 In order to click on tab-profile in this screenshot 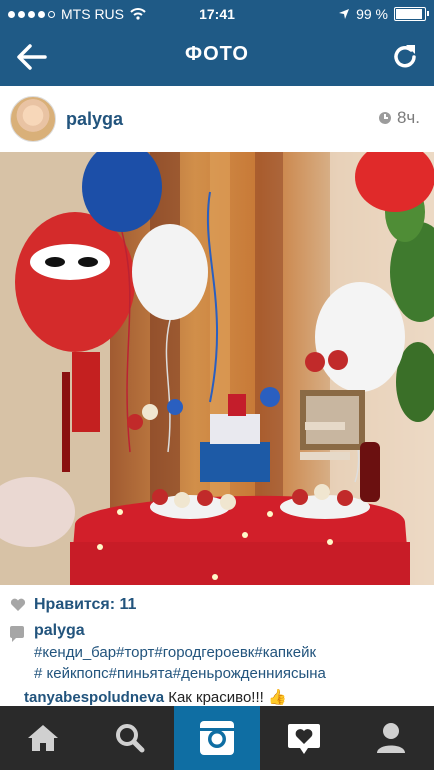, I will do `click(390, 738)`.